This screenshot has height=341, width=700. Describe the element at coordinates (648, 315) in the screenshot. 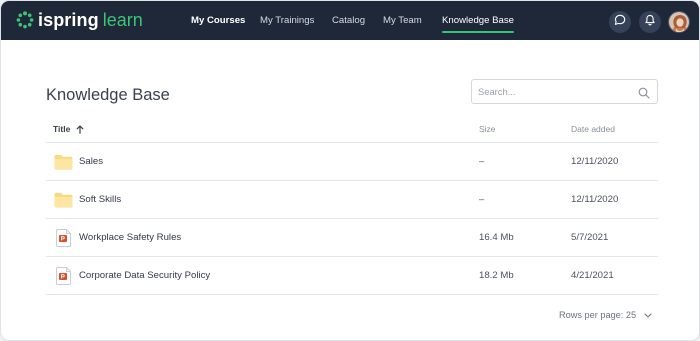

I see `chevron-down-icon` at that location.